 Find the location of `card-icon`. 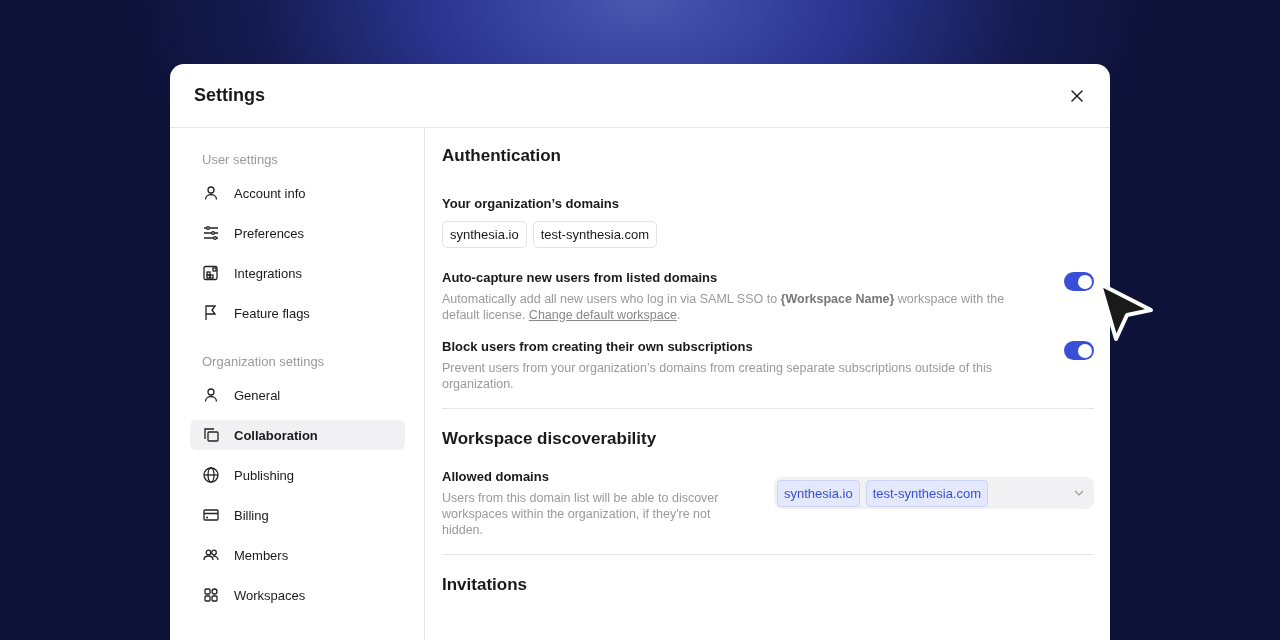

card-icon is located at coordinates (211, 515).